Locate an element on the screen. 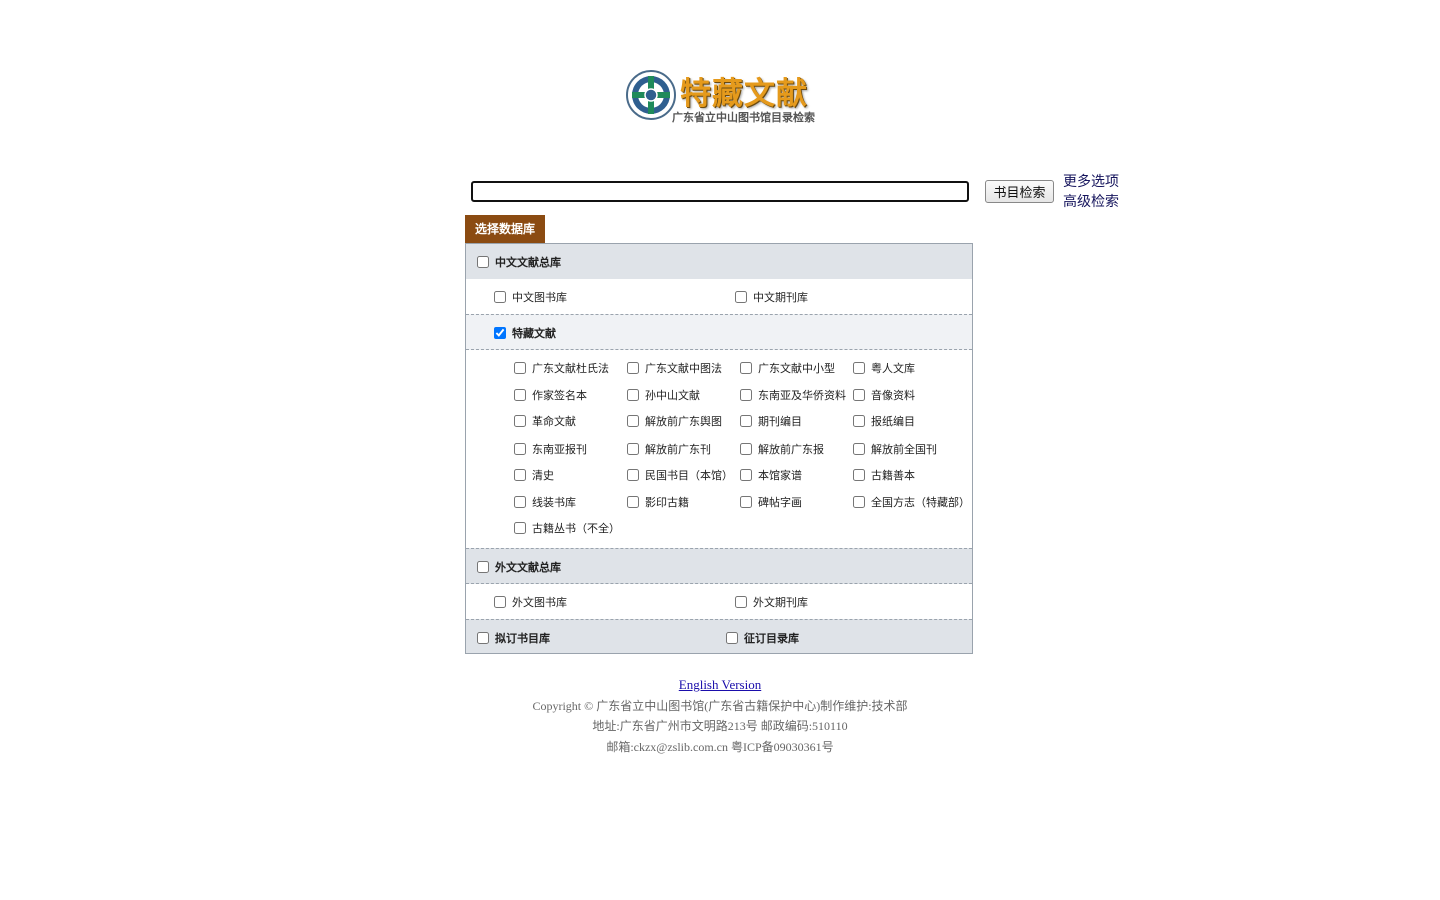 This screenshot has height=900, width=1440. special-item-option: 解放前广东报 is located at coordinates (782, 449).